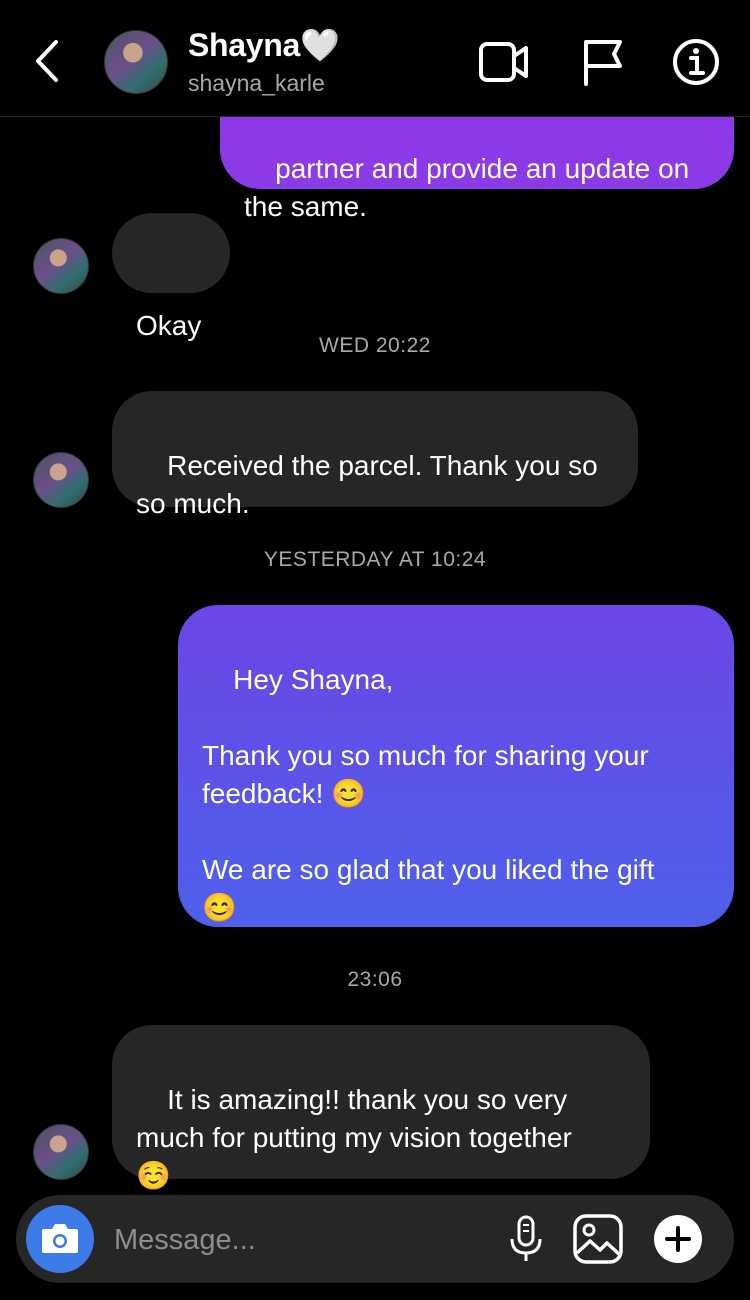 This screenshot has width=750, height=1300. I want to click on chat-header: Shayna🤍 shayna_karle, so click(375, 58).